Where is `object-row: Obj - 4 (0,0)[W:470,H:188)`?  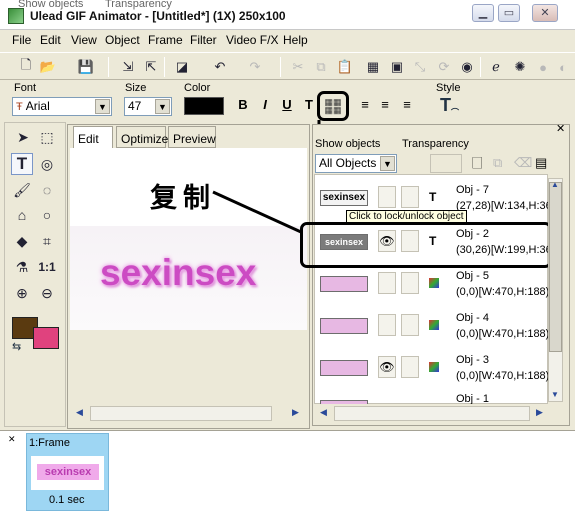
object-row: Obj - 4 (0,0)[W:470,H:188) is located at coordinates (432, 326).